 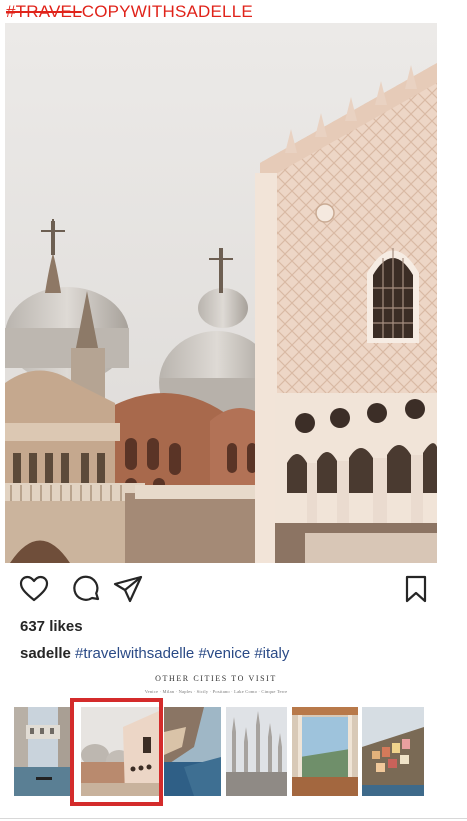 What do you see at coordinates (167, 11) in the screenshot?
I see `title-rest: COPYWITHSADELLE` at bounding box center [167, 11].